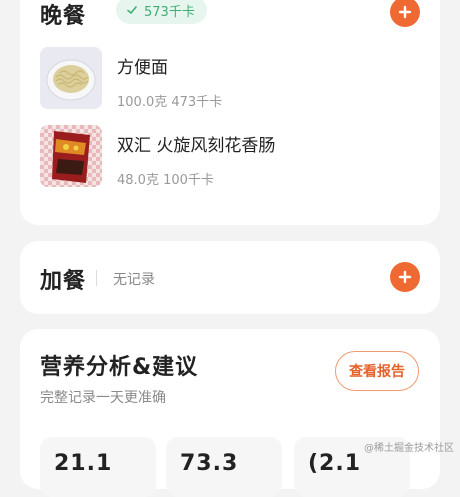  Describe the element at coordinates (209, 463) in the screenshot. I see `stat-value: 73.3` at that location.